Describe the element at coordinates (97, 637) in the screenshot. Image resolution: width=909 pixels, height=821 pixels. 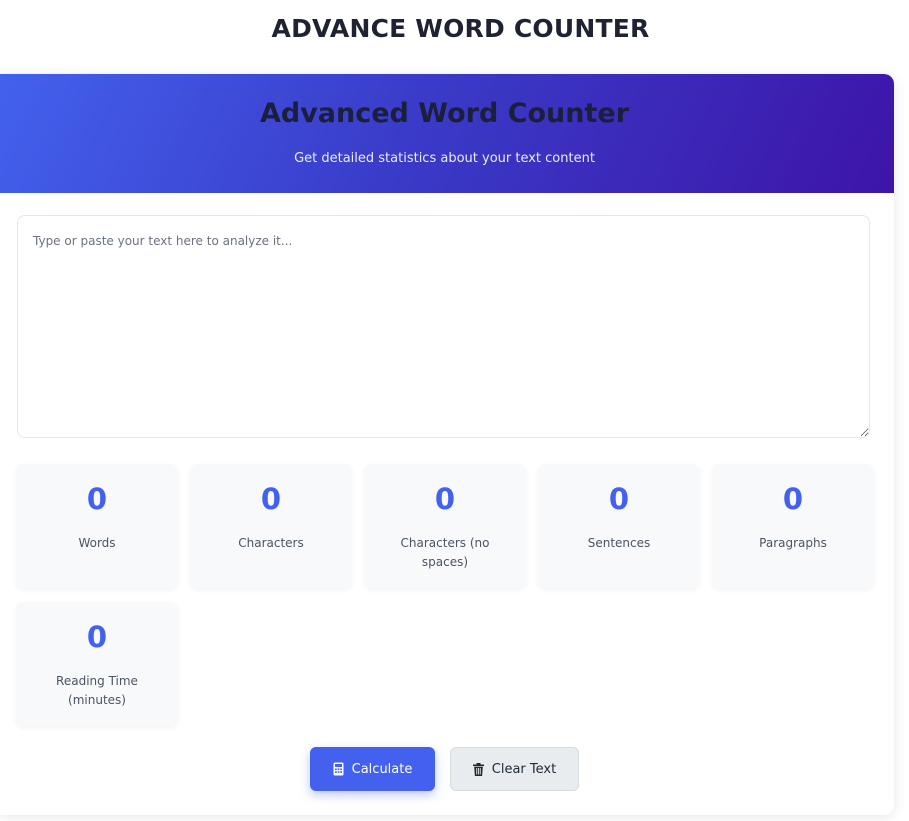
I see `reading-time-value: 0` at that location.